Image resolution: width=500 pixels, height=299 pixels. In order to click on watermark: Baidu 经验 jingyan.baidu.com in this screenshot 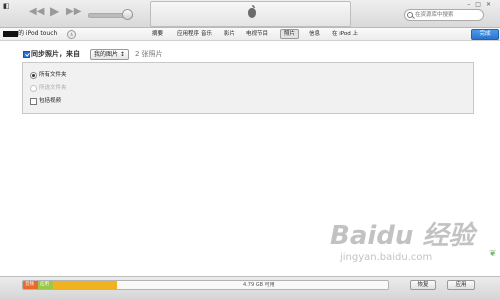, I will do `click(402, 245)`.